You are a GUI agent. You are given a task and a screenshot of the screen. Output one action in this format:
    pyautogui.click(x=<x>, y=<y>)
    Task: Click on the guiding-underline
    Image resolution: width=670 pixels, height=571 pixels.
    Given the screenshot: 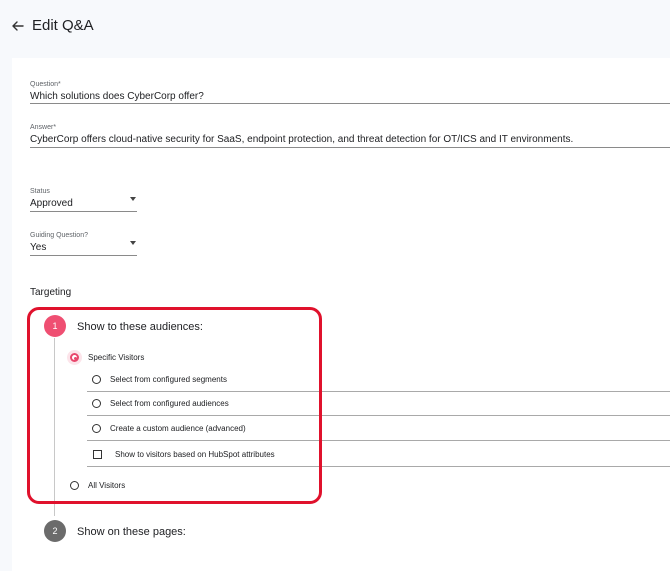 What is the action you would take?
    pyautogui.click(x=83, y=255)
    